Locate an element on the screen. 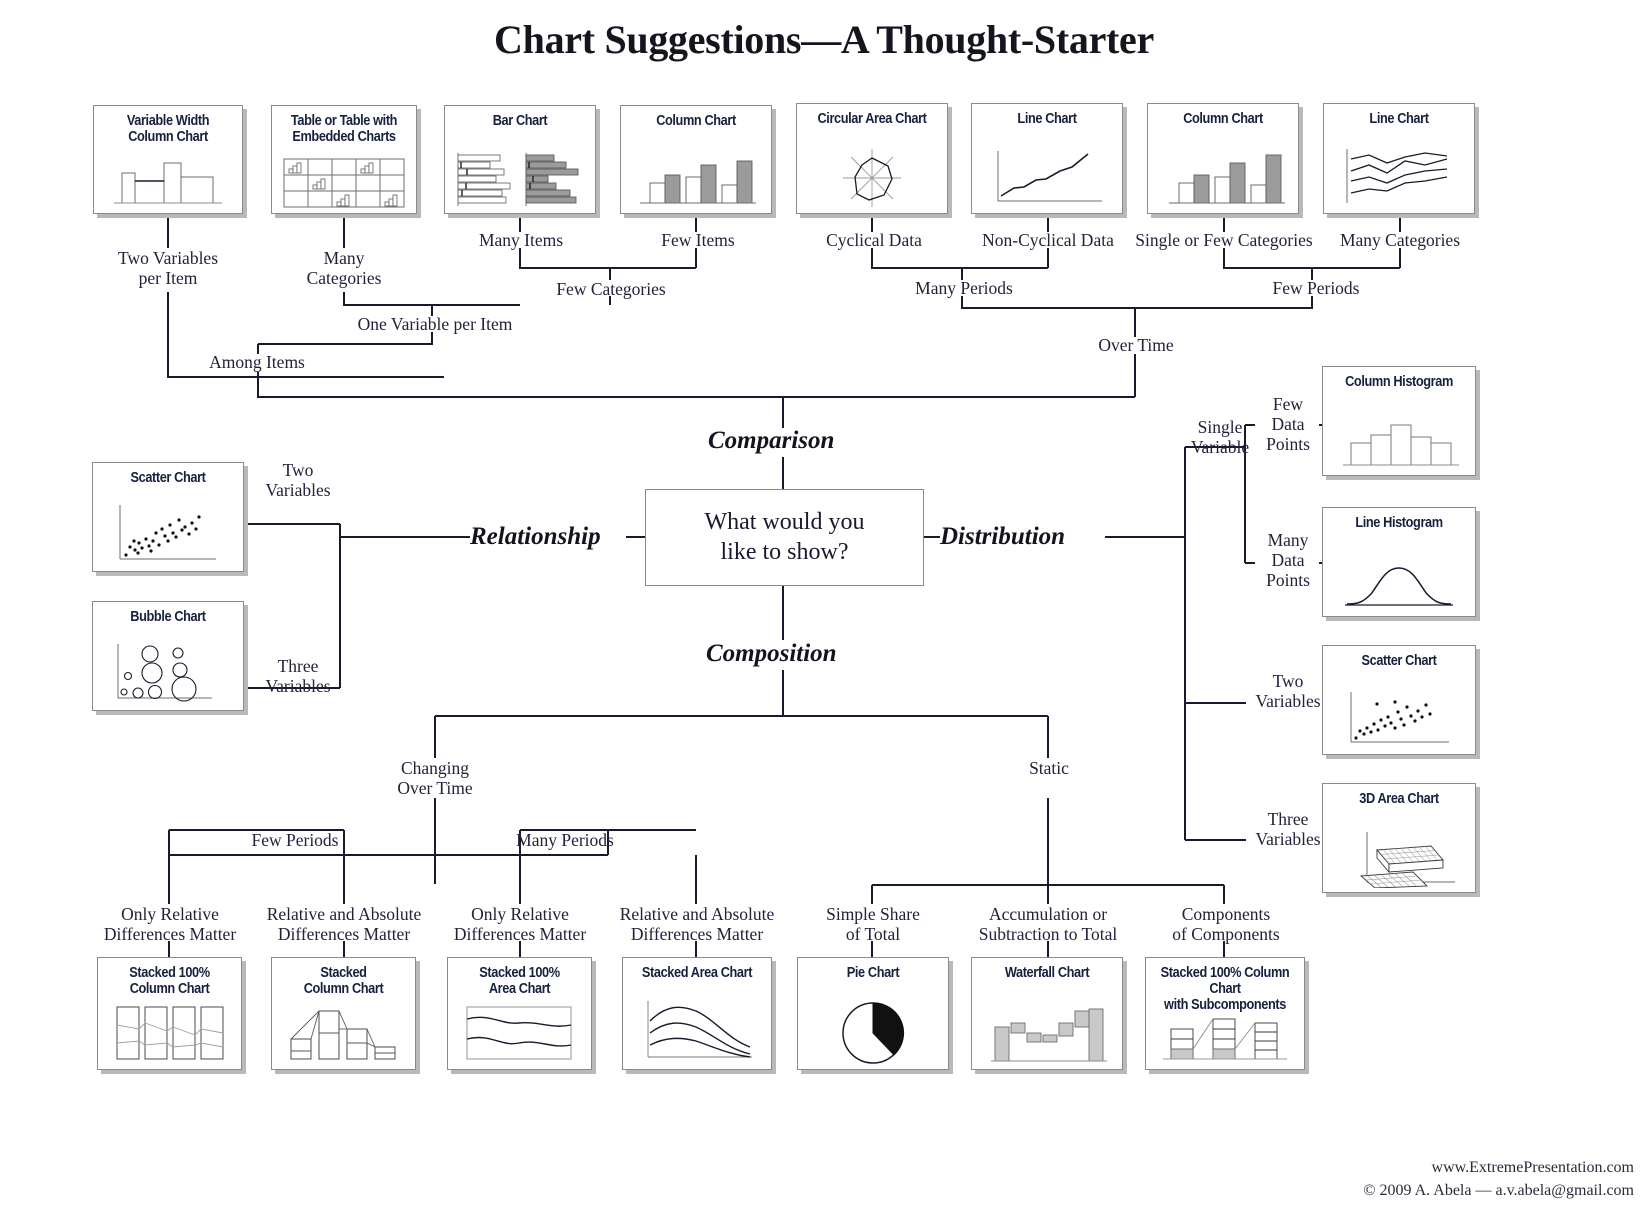 The image size is (1648, 1210). chart-card-column-chart-few-items: Column Chart is located at coordinates (696, 159).